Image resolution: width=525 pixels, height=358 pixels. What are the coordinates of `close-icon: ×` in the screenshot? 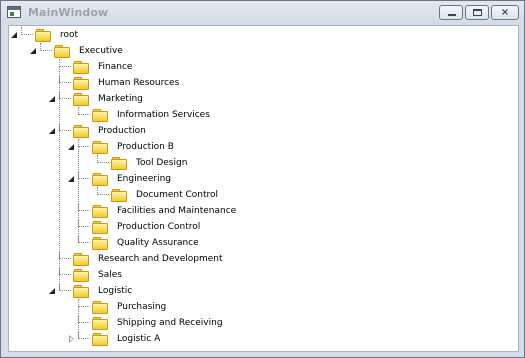 It's located at (505, 12).